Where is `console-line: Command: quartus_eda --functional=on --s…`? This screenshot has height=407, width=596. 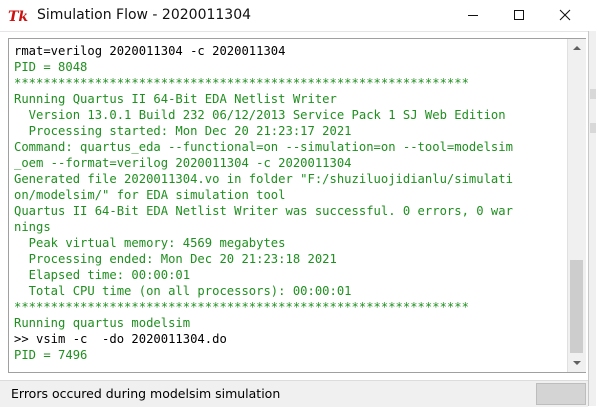 console-line: Command: quartus_eda --functional=on --s… is located at coordinates (263, 147).